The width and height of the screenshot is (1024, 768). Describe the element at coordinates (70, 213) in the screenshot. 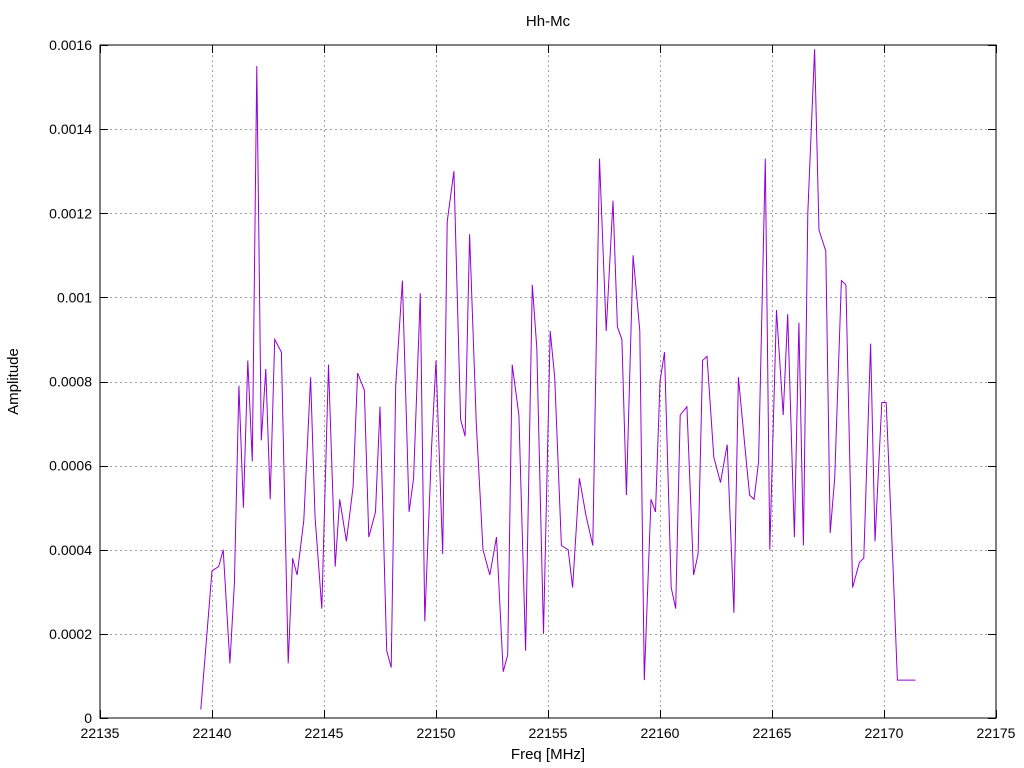

I see `y-tick-label: 0.0012` at that location.